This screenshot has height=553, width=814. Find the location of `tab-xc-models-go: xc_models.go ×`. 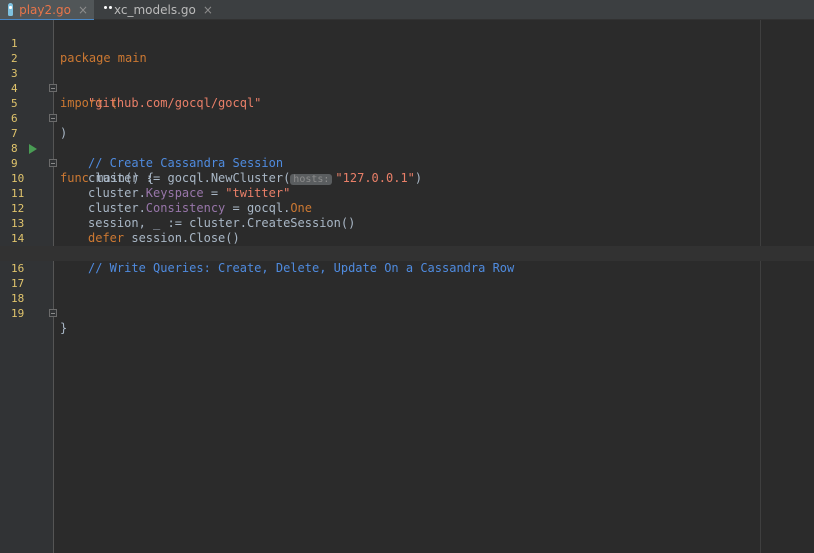

tab-xc-models-go: xc_models.go × is located at coordinates (159, 9).